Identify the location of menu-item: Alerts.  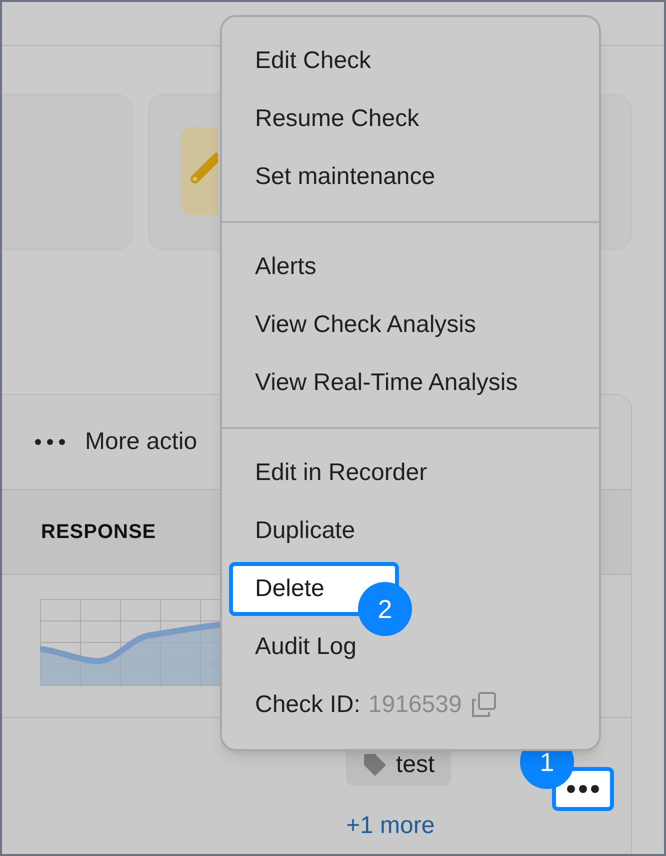
(285, 267).